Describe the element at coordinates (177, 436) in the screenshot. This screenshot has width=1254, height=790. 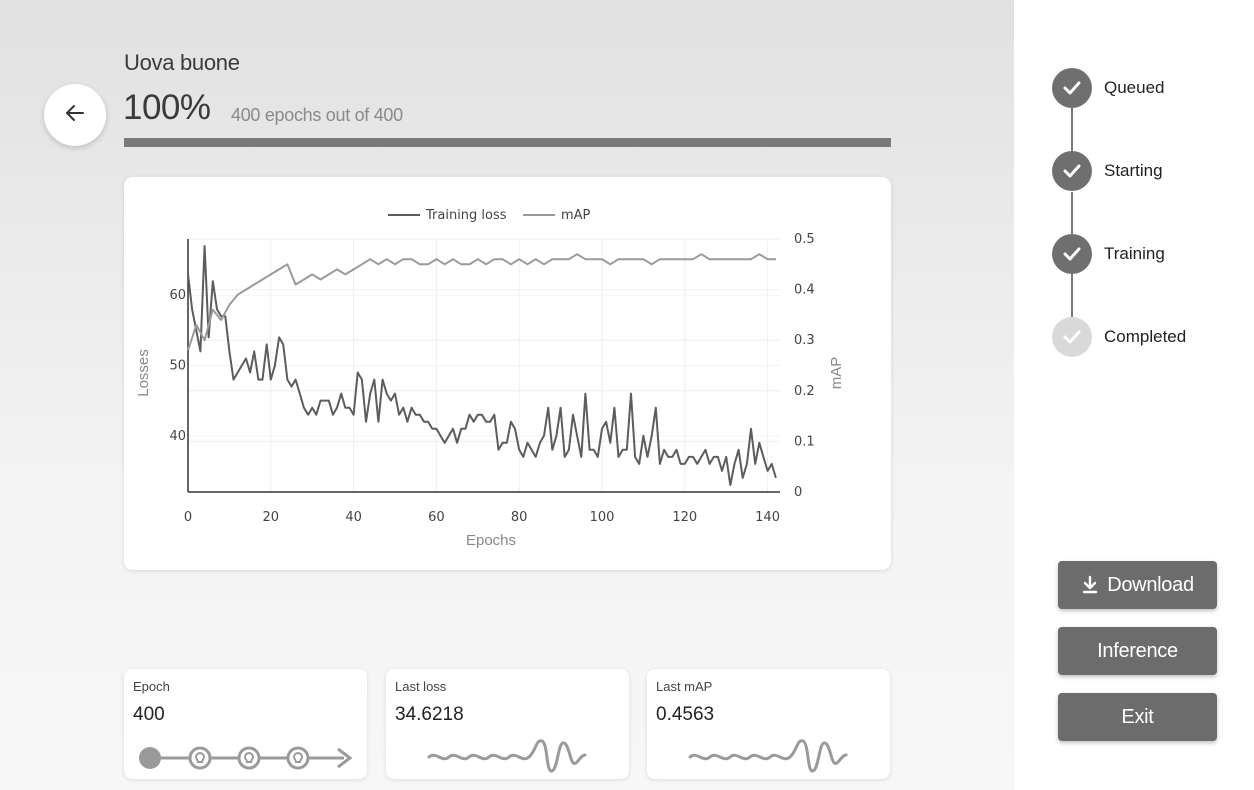
I see `y-tick-label: 40` at that location.